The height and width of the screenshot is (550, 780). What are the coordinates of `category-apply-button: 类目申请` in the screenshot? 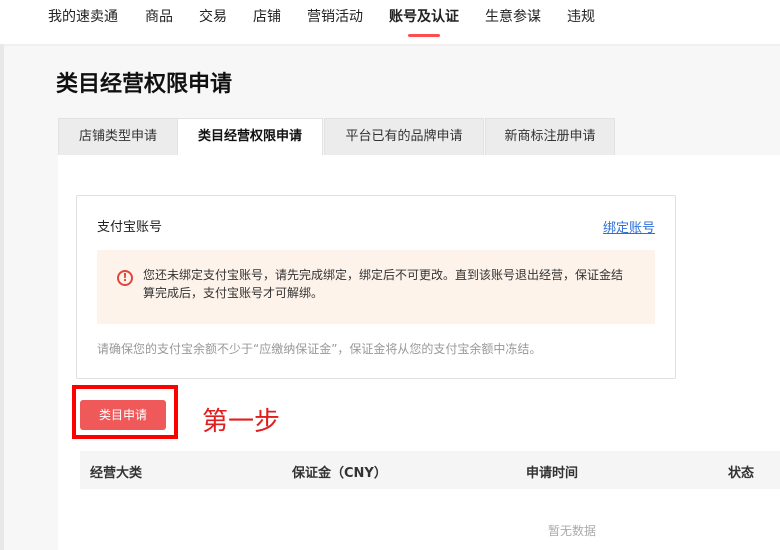 It's located at (123, 415).